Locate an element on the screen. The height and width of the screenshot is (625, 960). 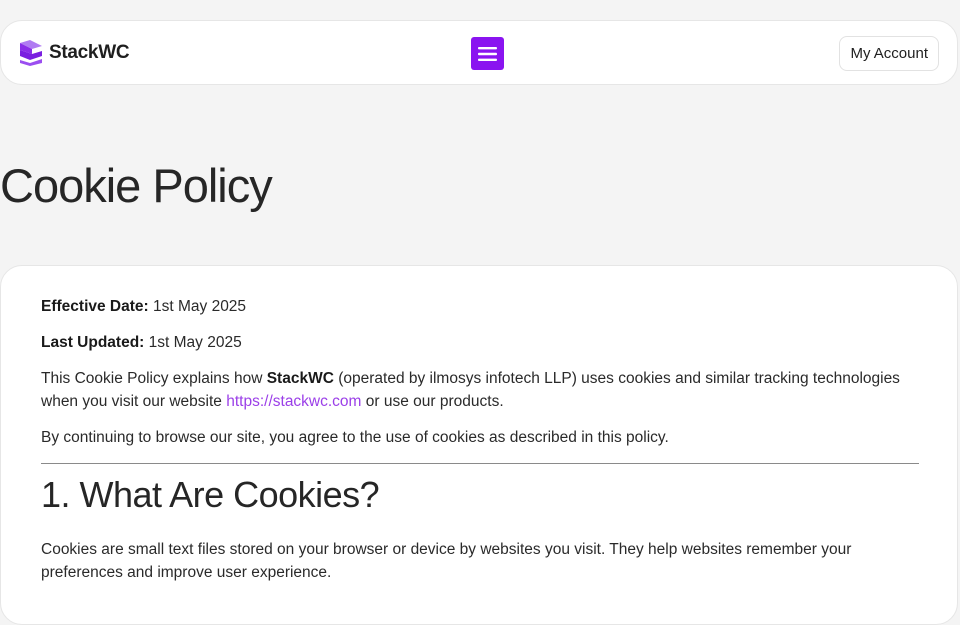
effective-date-value: 1st May 2025 is located at coordinates (200, 306).